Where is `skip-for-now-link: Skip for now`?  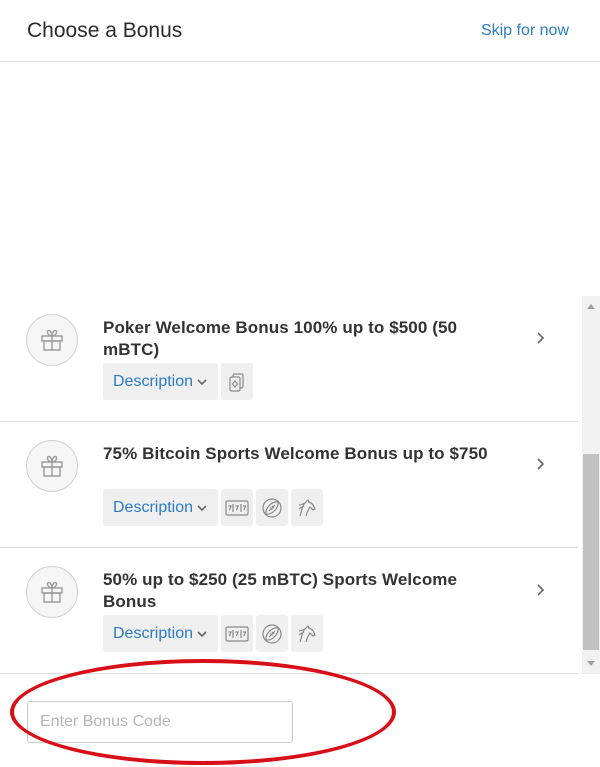 skip-for-now-link: Skip for now is located at coordinates (525, 31).